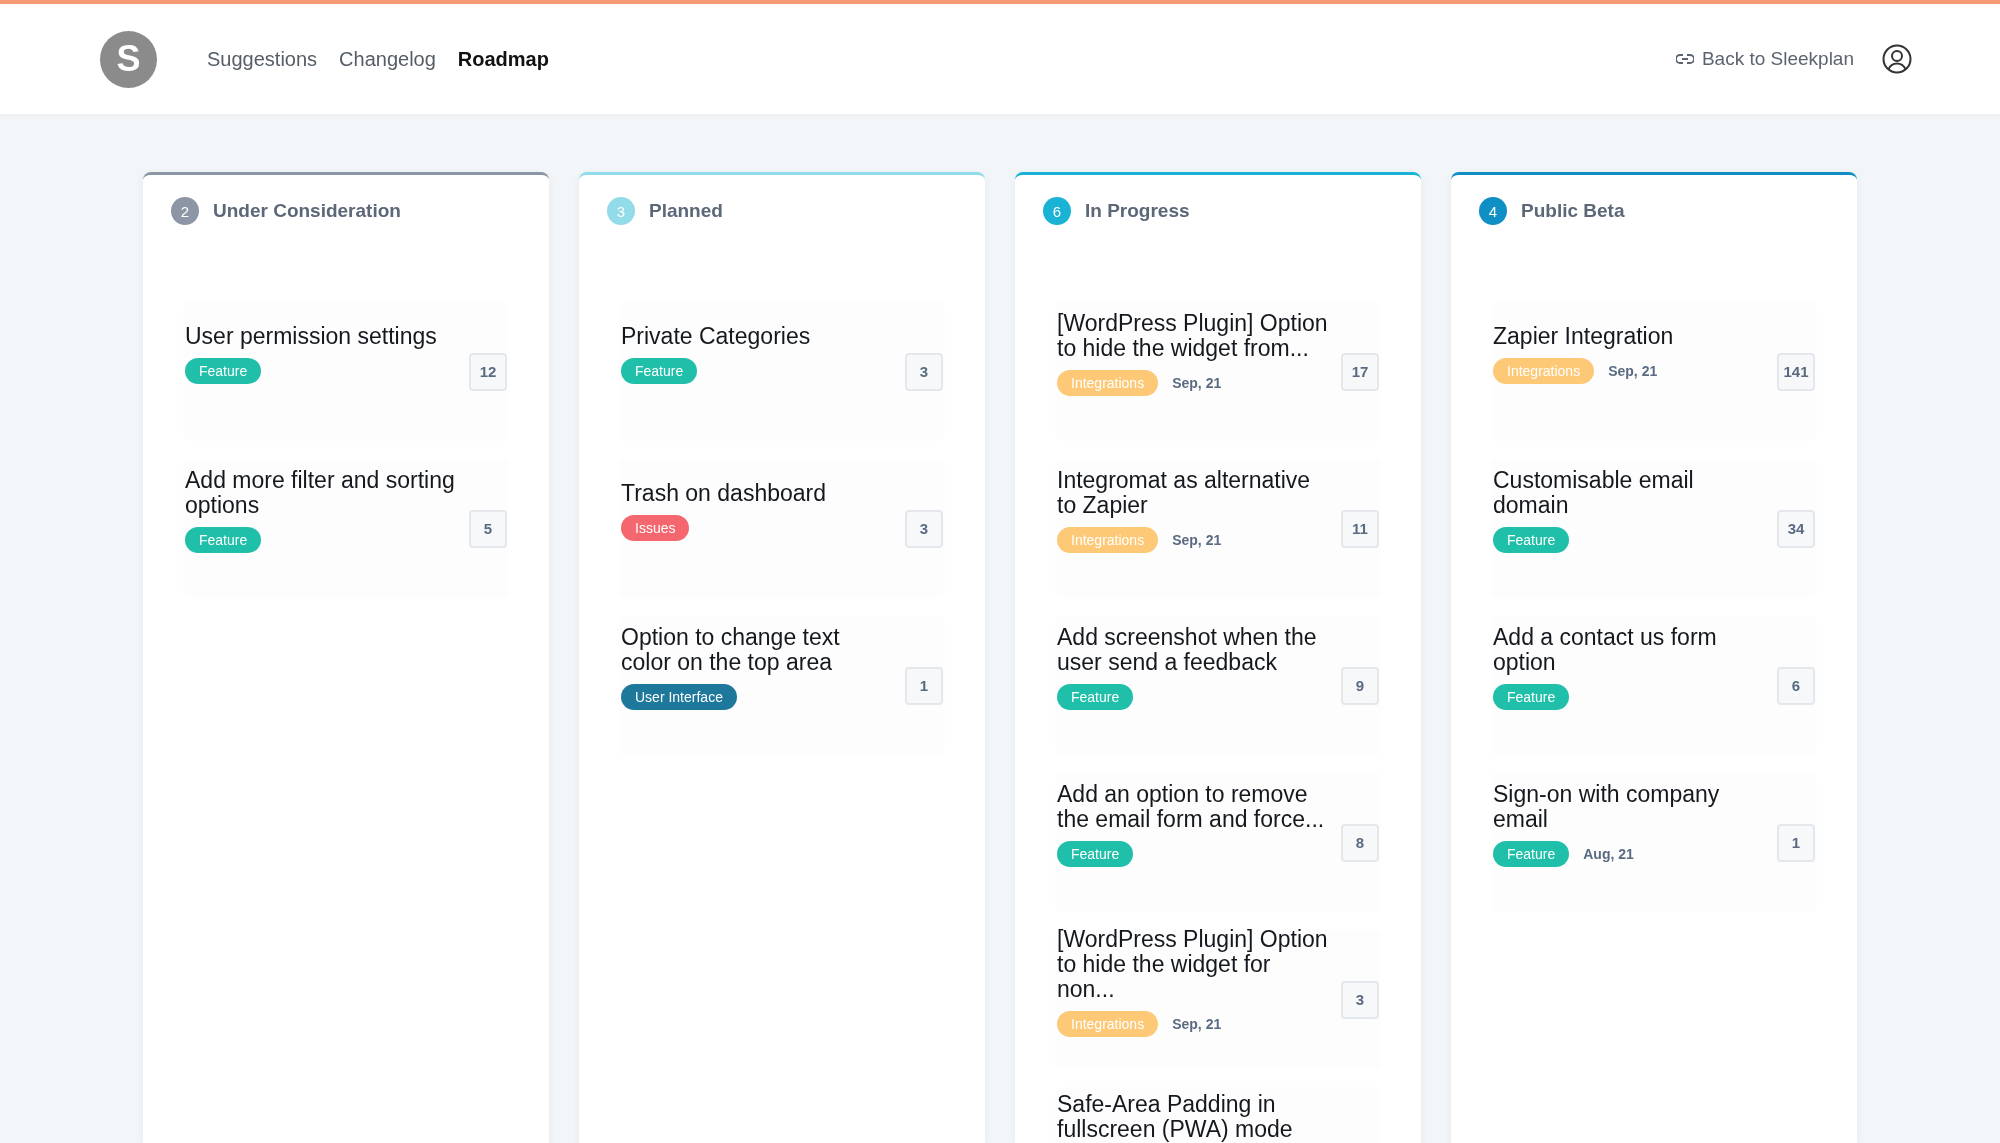 The width and height of the screenshot is (2000, 1143). Describe the element at coordinates (1607, 807) in the screenshot. I see `card-title: Sign-on with company email` at that location.